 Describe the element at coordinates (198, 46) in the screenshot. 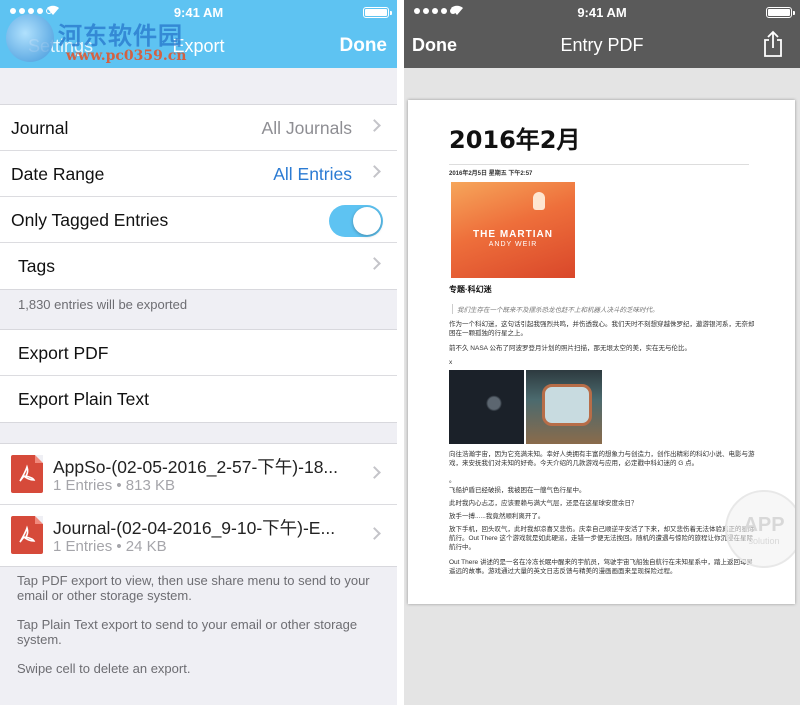

I see `page-title: Export` at that location.